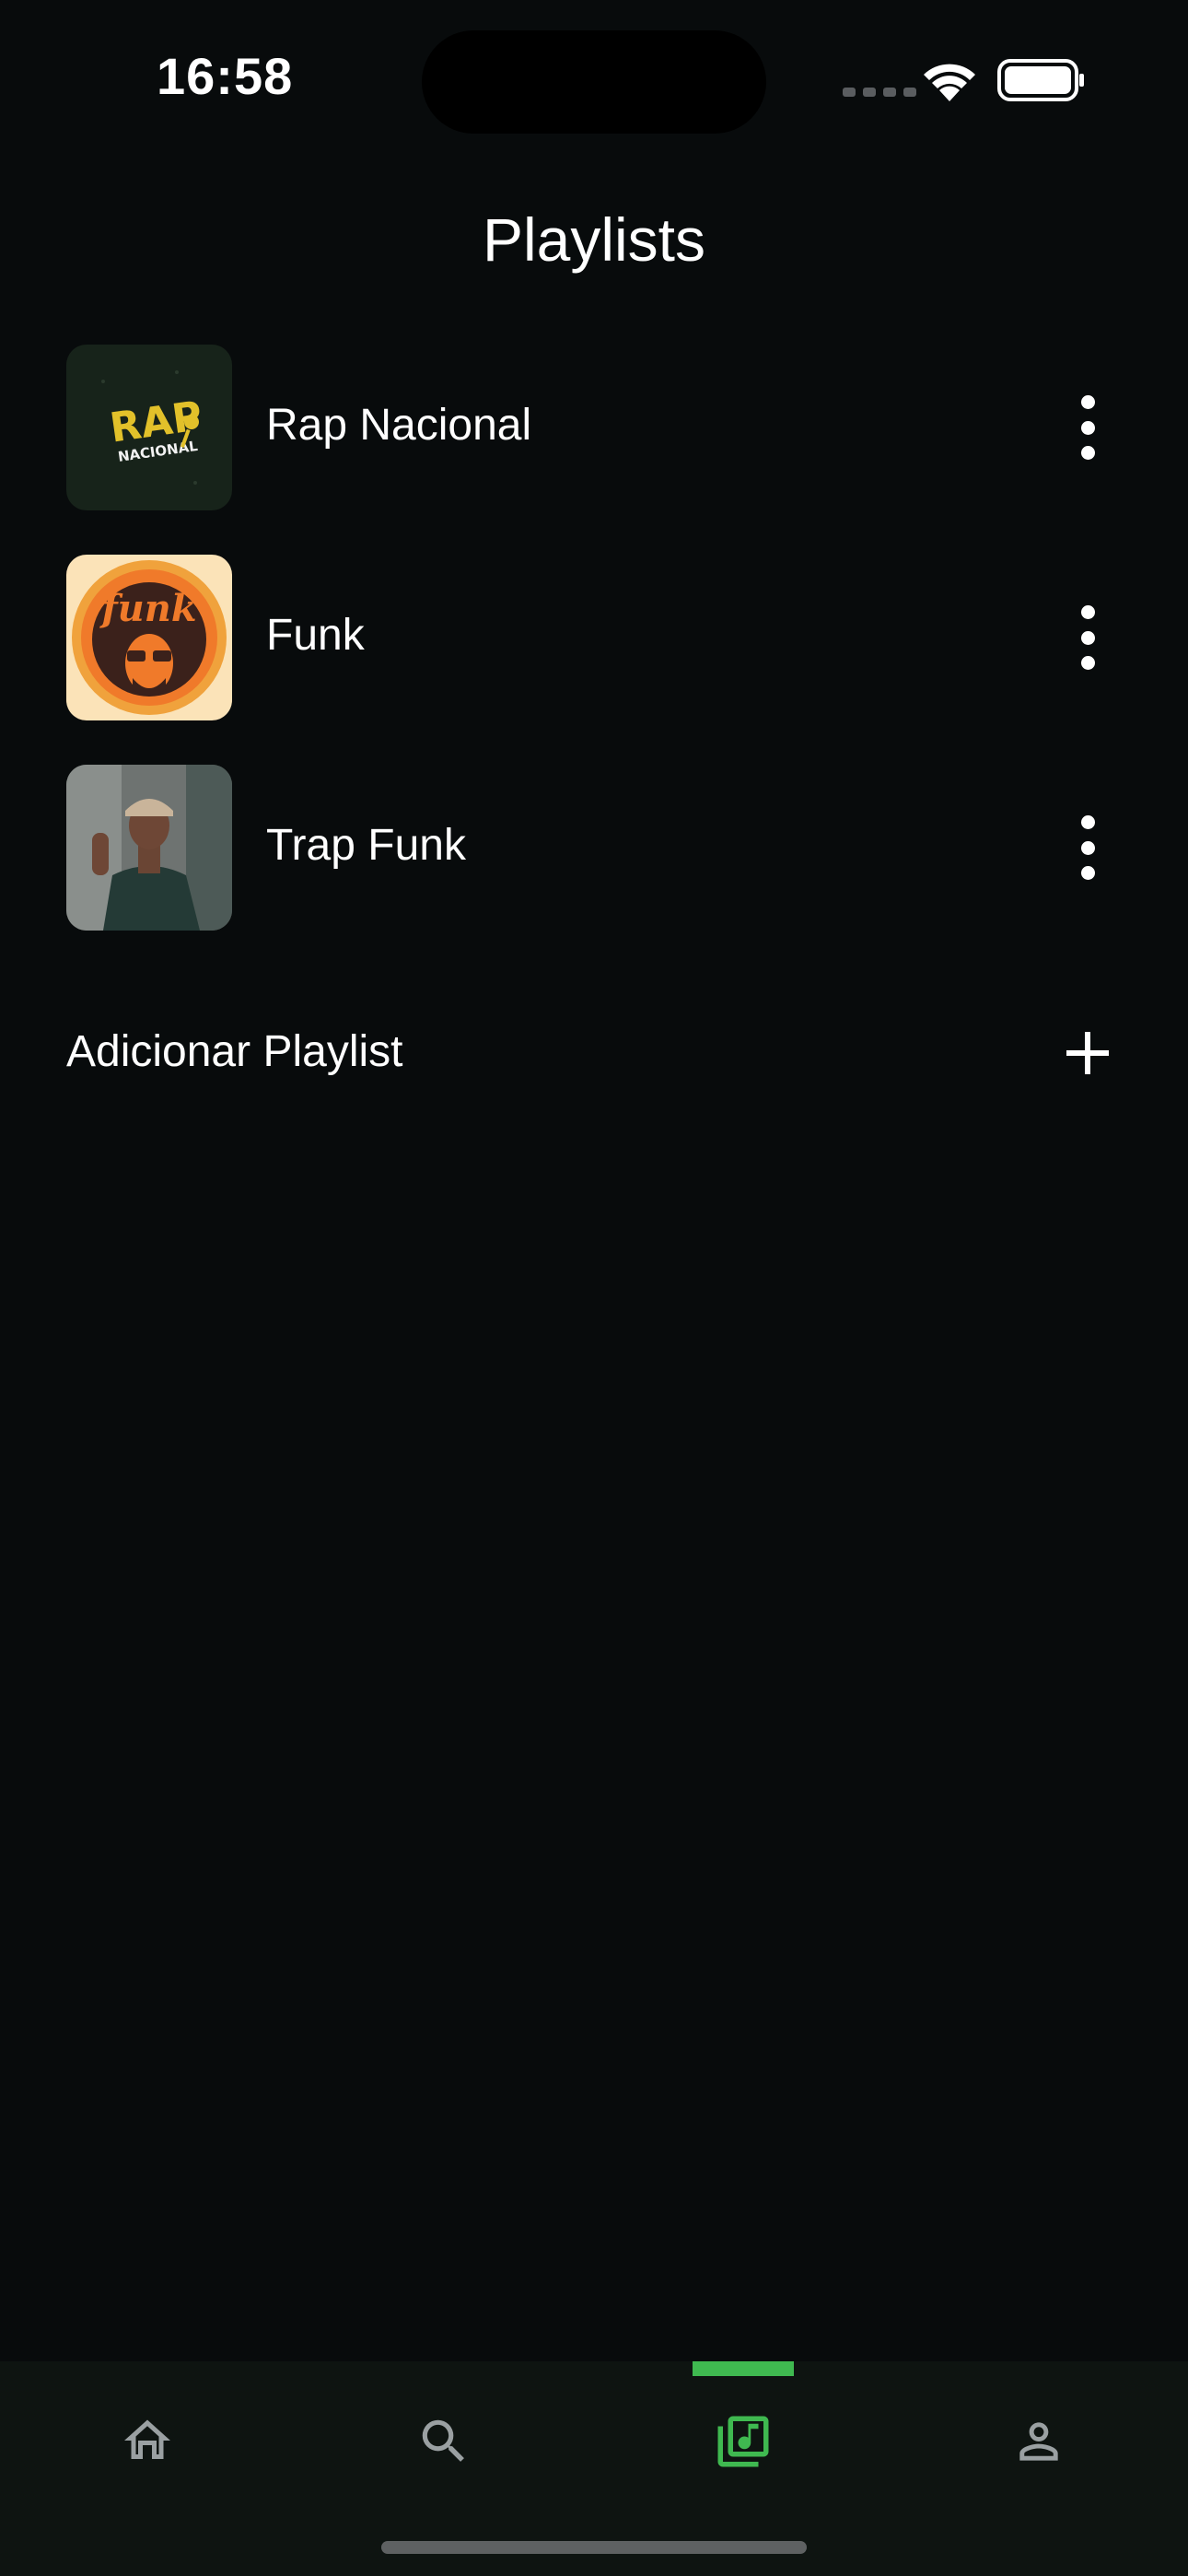 The width and height of the screenshot is (1188, 2576). What do you see at coordinates (225, 76) in the screenshot?
I see `status-time: 16:58` at bounding box center [225, 76].